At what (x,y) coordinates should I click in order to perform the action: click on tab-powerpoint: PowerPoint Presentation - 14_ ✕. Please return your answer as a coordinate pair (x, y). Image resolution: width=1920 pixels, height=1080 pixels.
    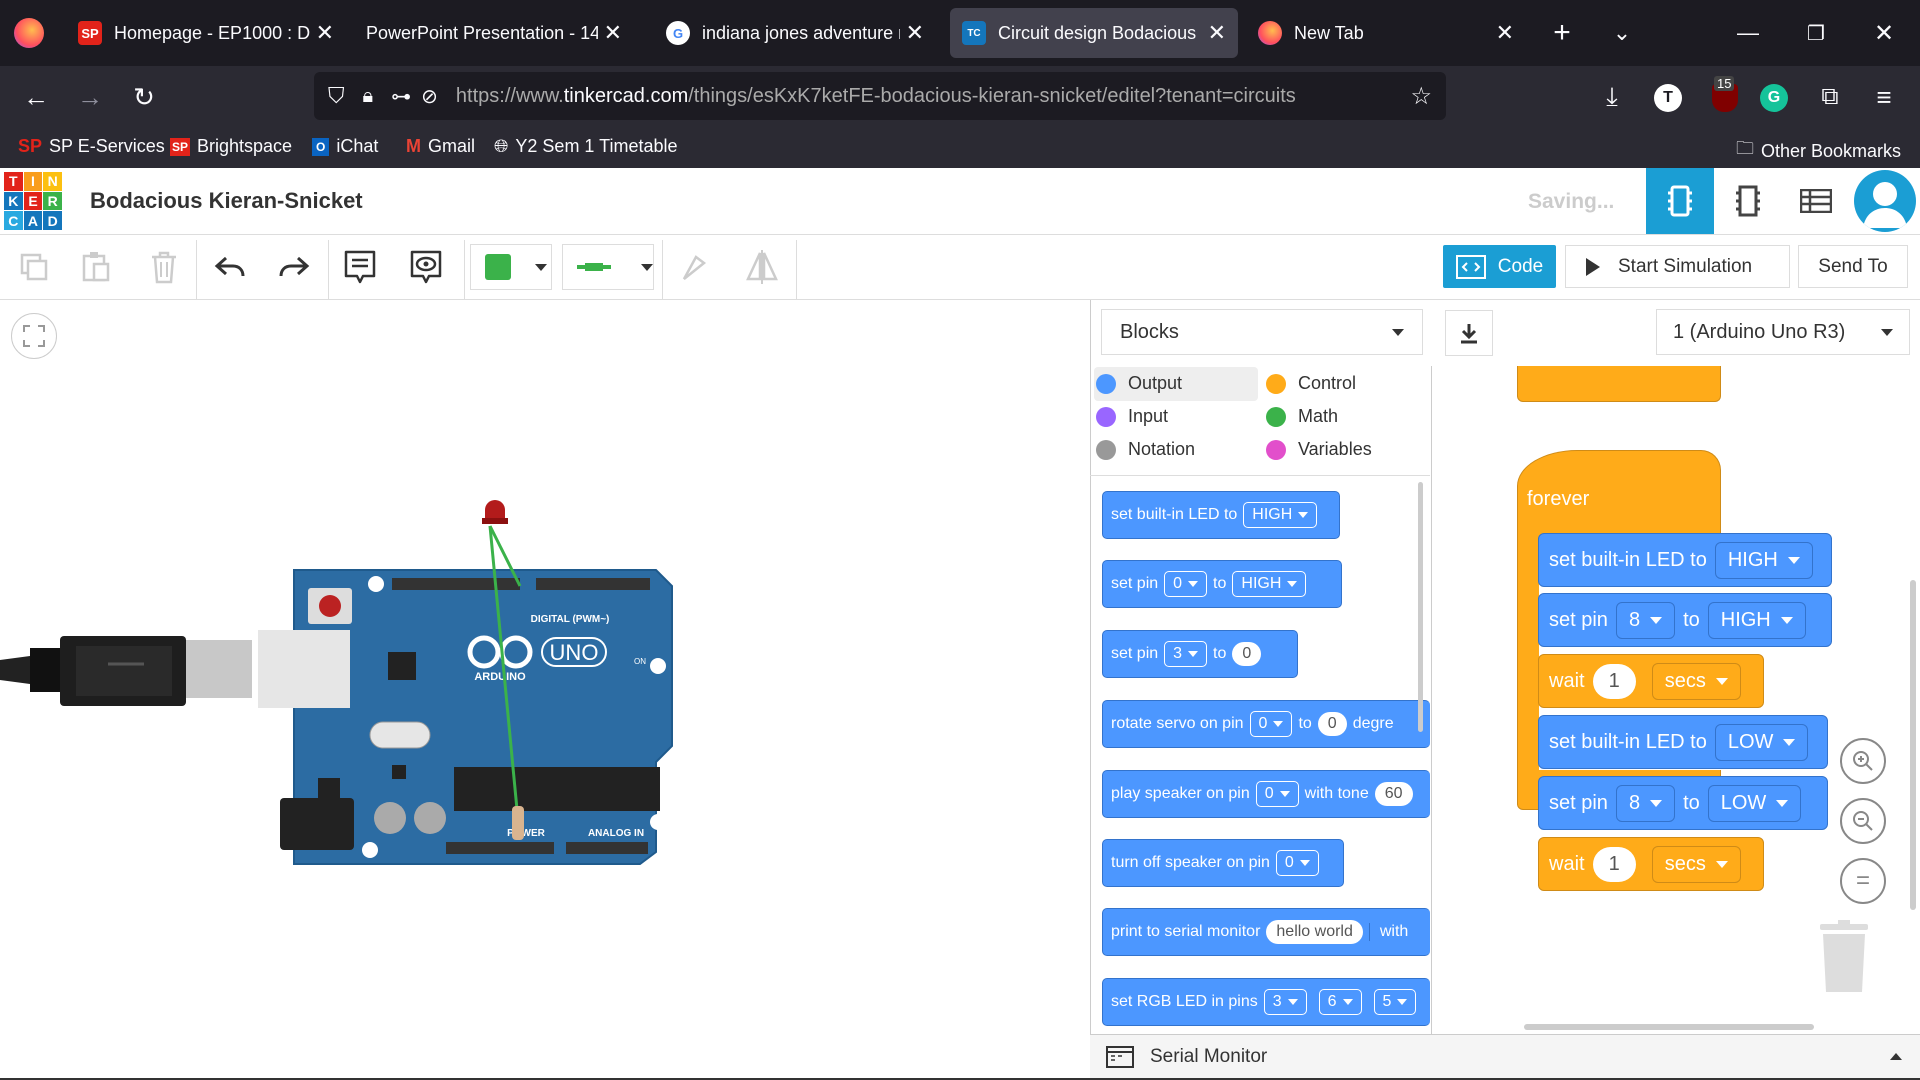
    Looking at the image, I should click on (494, 33).